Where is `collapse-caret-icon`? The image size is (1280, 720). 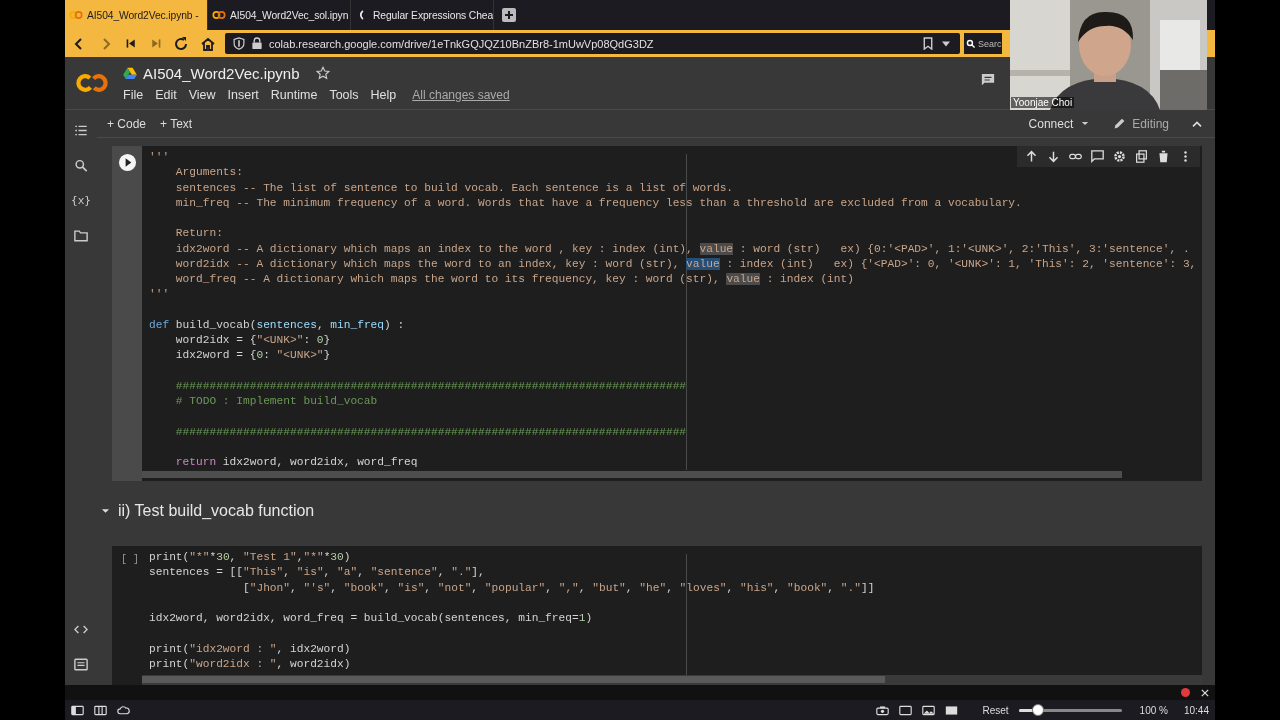
collapse-caret-icon is located at coordinates (105, 510).